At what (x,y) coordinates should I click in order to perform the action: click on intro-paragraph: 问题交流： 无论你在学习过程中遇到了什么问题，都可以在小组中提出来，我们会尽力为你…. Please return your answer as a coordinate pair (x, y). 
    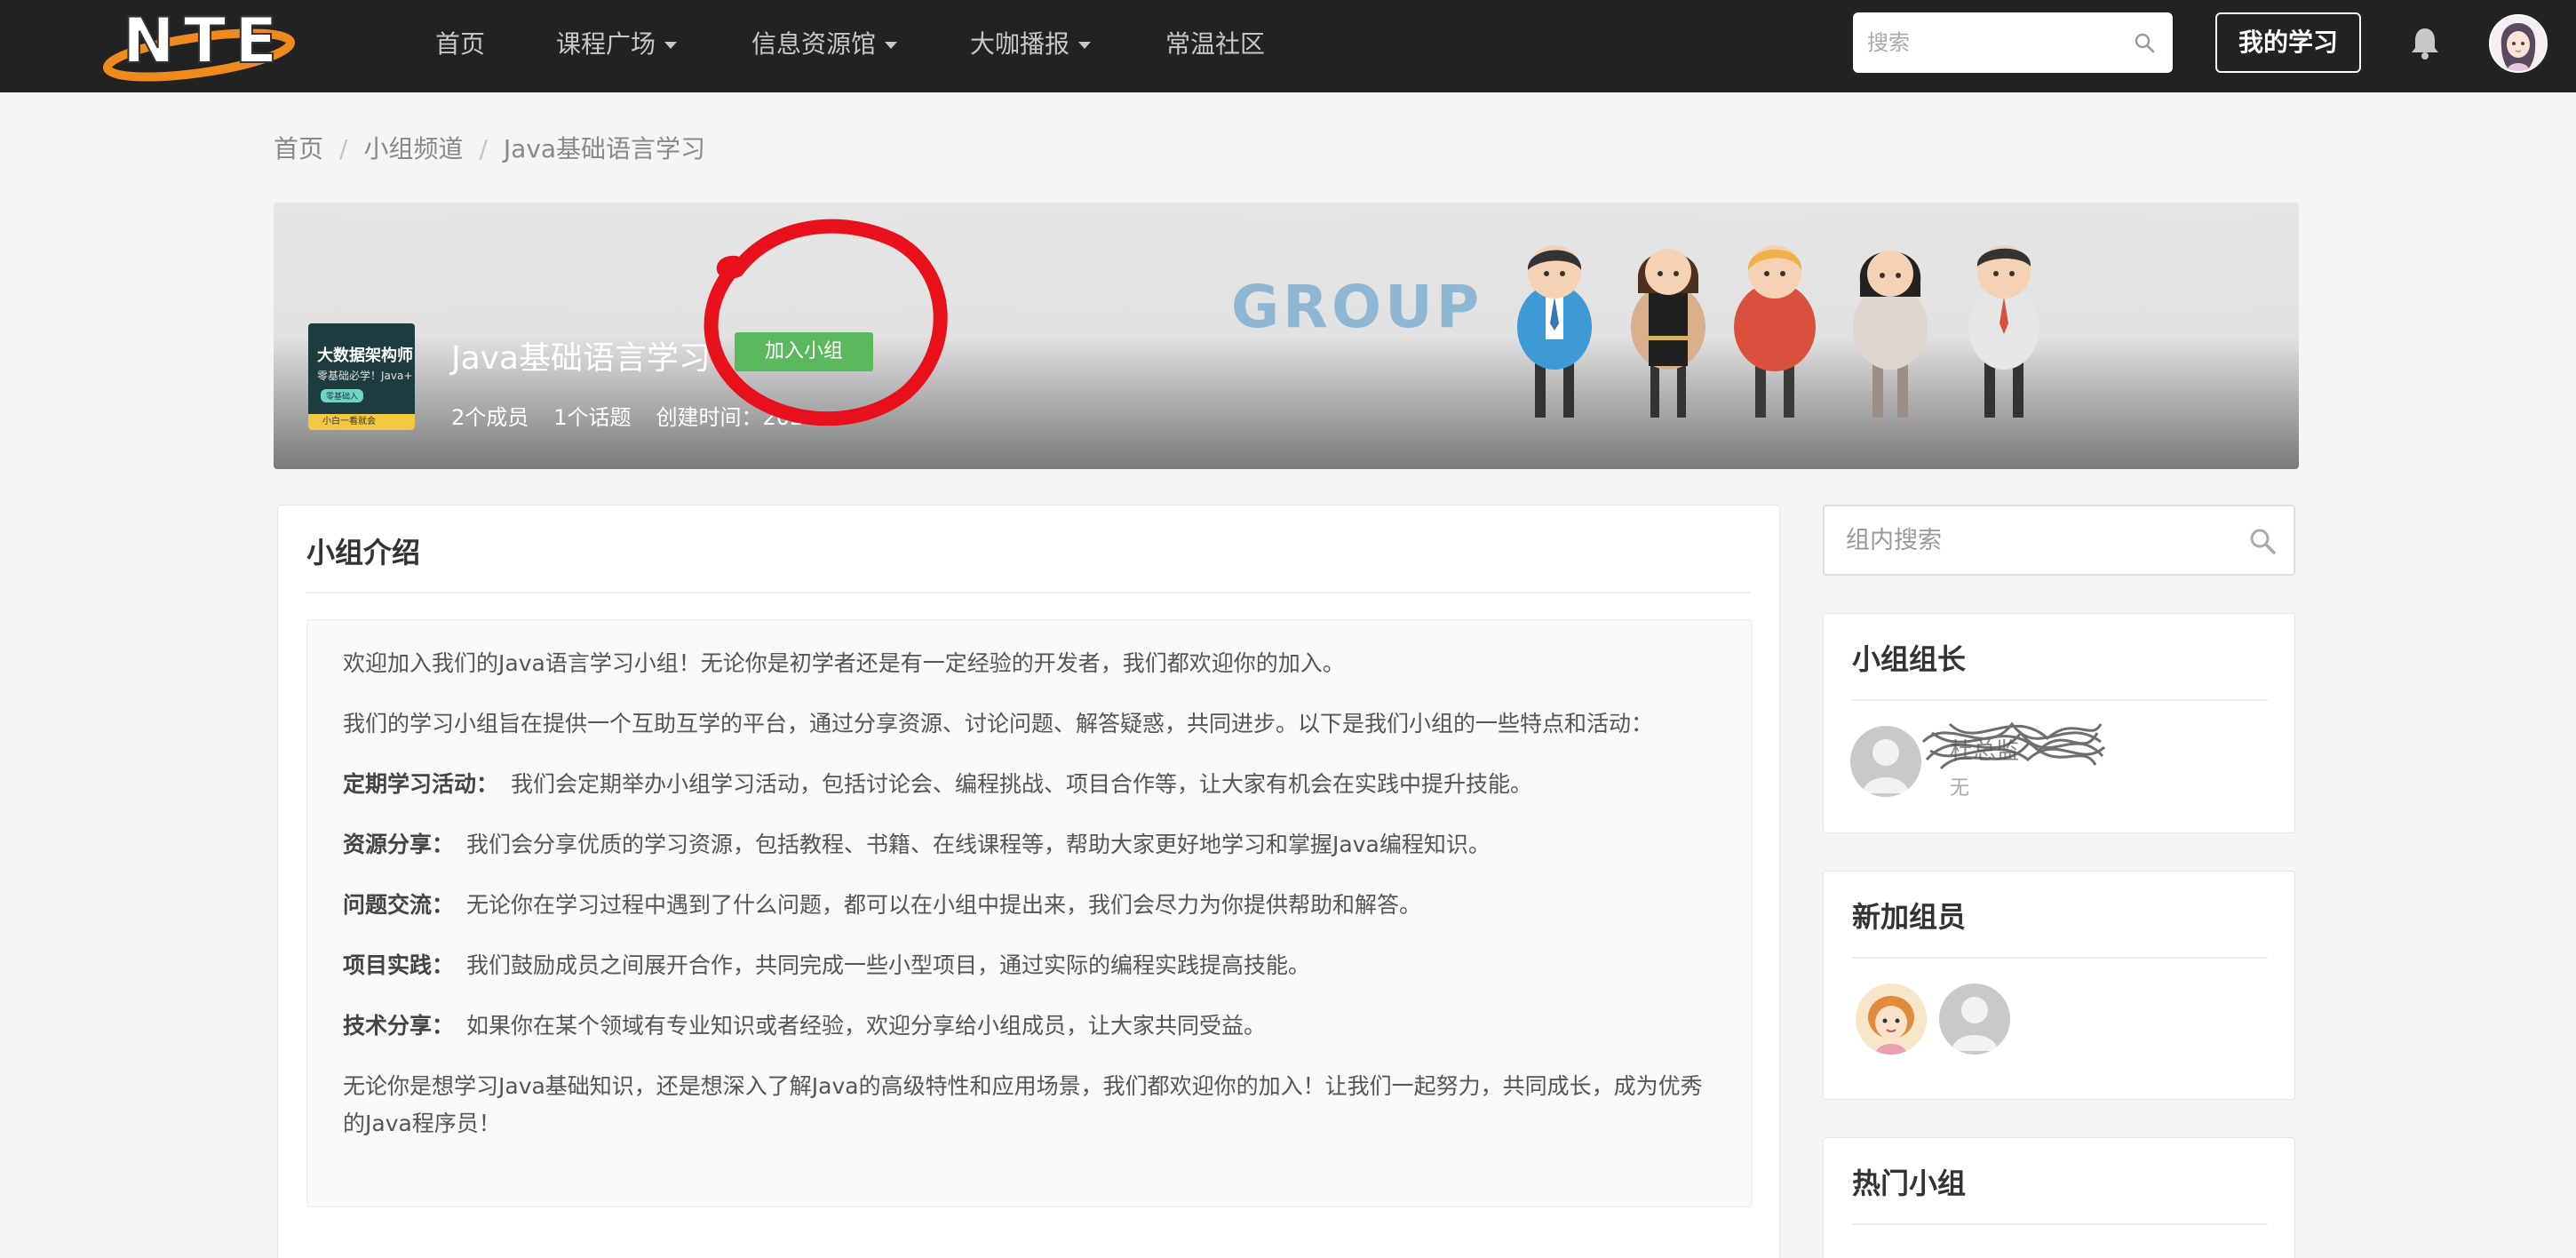
    Looking at the image, I should click on (1029, 905).